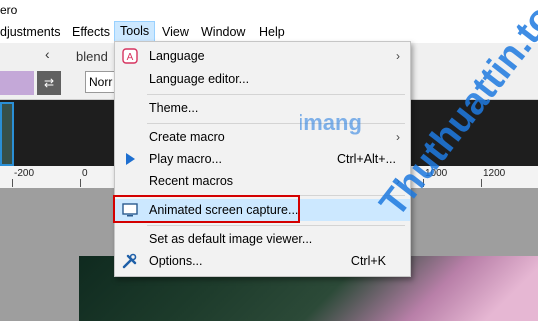 Image resolution: width=538 pixels, height=321 pixels. Describe the element at coordinates (49, 83) in the screenshot. I see `swap-colors-button: ⇄` at that location.